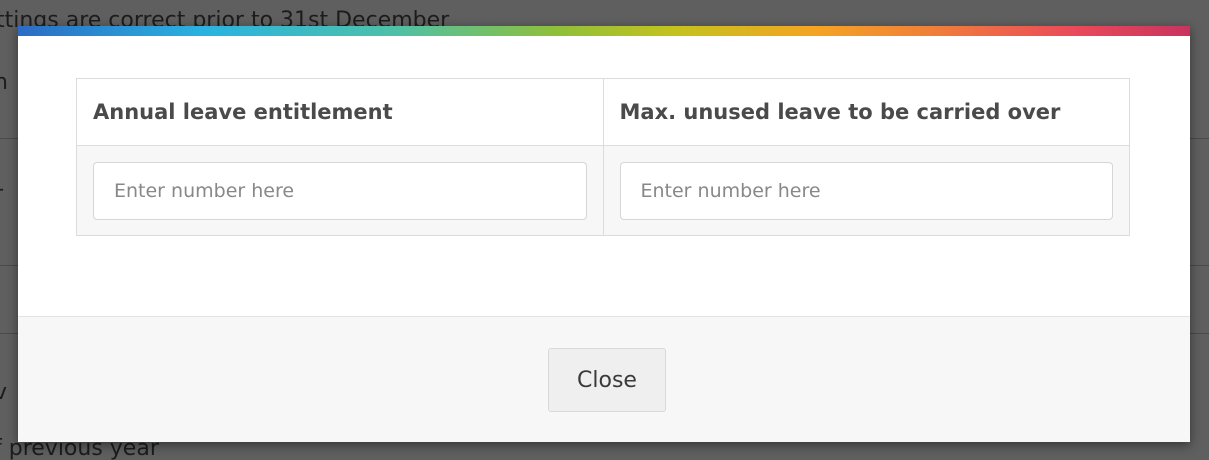 Image resolution: width=1209 pixels, height=460 pixels. I want to click on close-button: Close, so click(607, 380).